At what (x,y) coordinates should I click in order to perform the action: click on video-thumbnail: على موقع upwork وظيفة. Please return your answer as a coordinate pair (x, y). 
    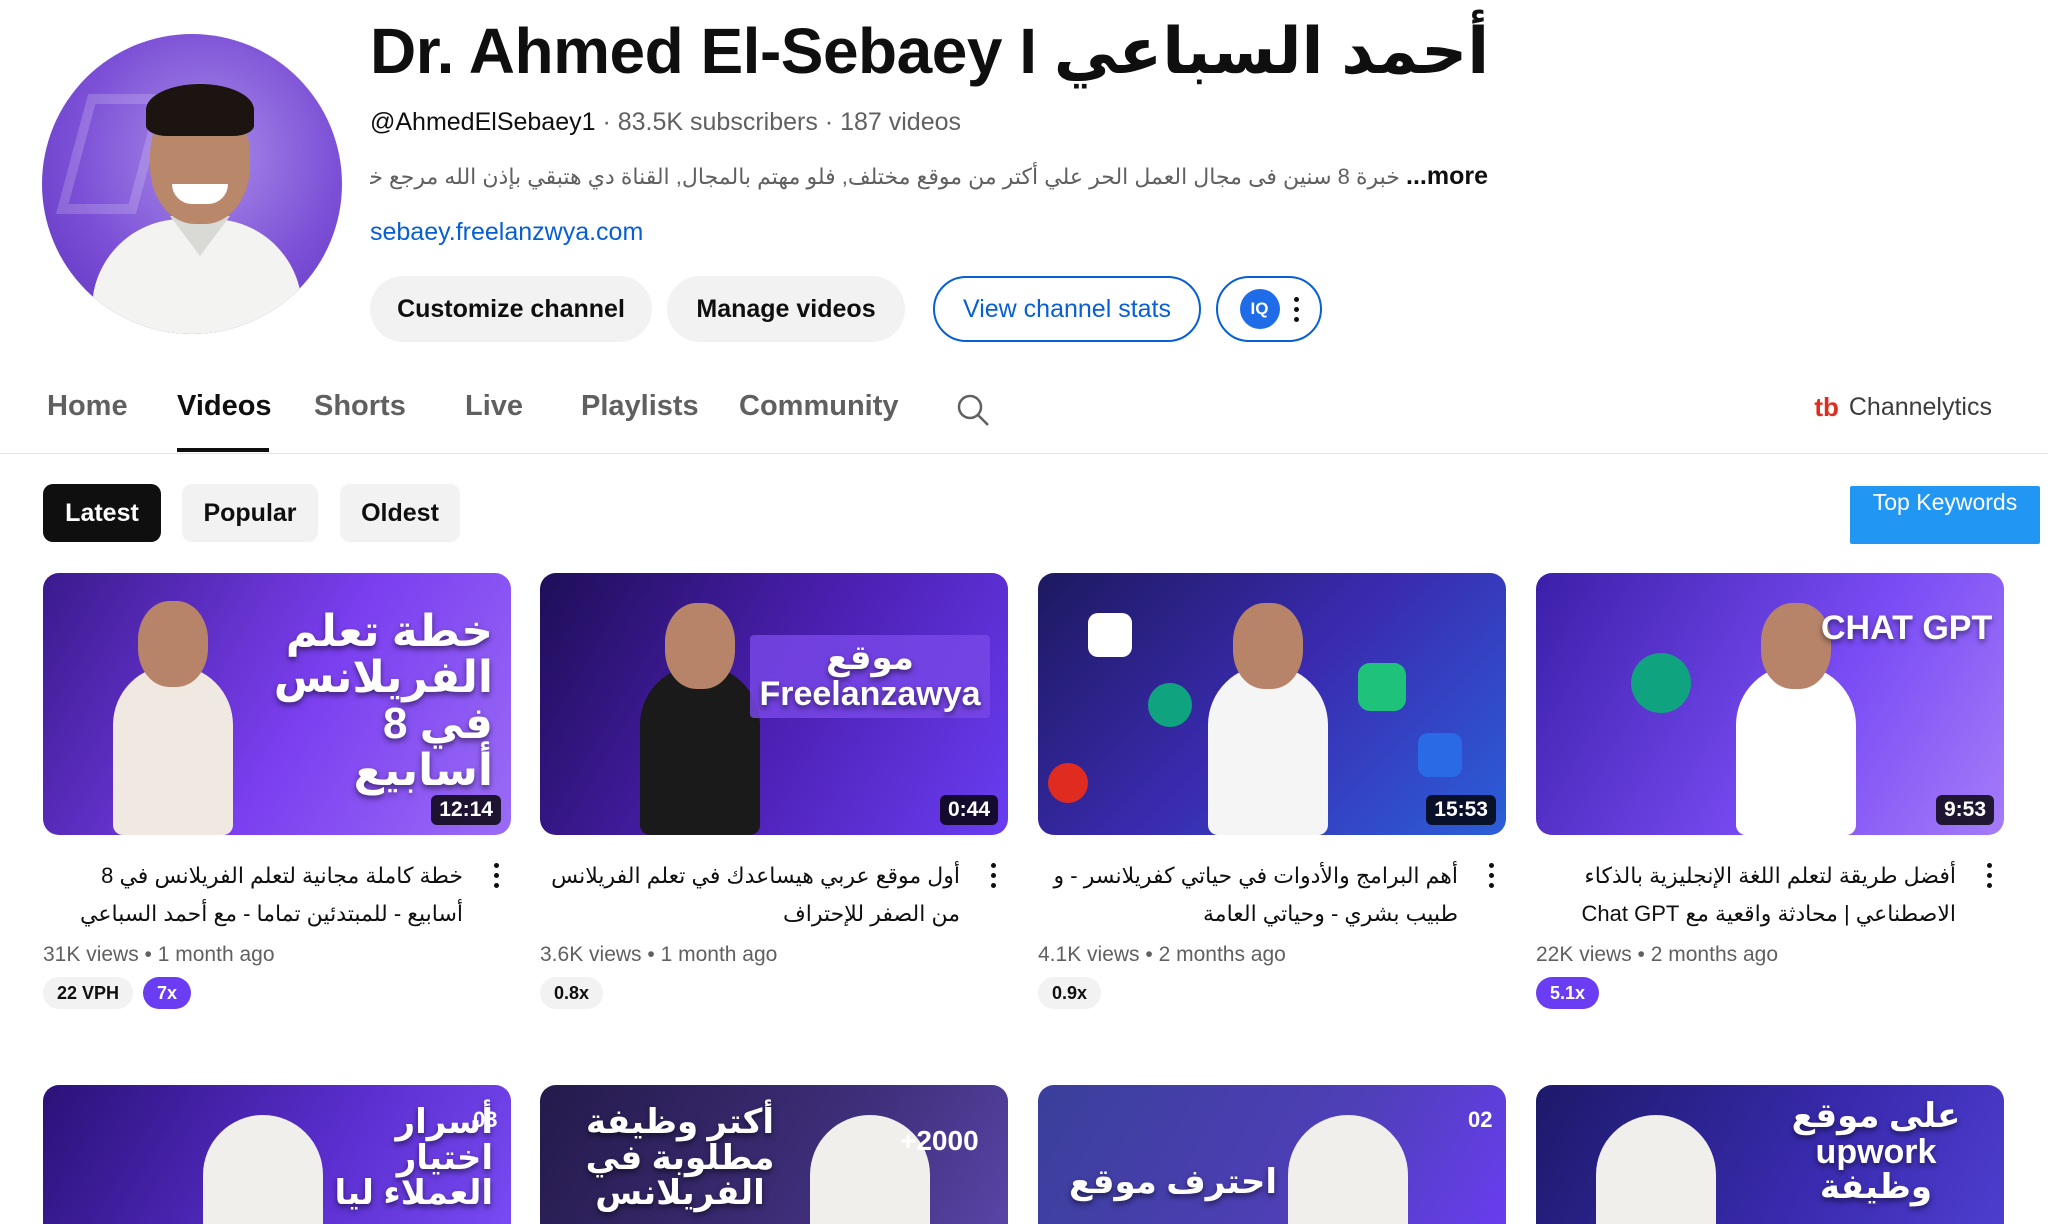
    Looking at the image, I should click on (1770, 1154).